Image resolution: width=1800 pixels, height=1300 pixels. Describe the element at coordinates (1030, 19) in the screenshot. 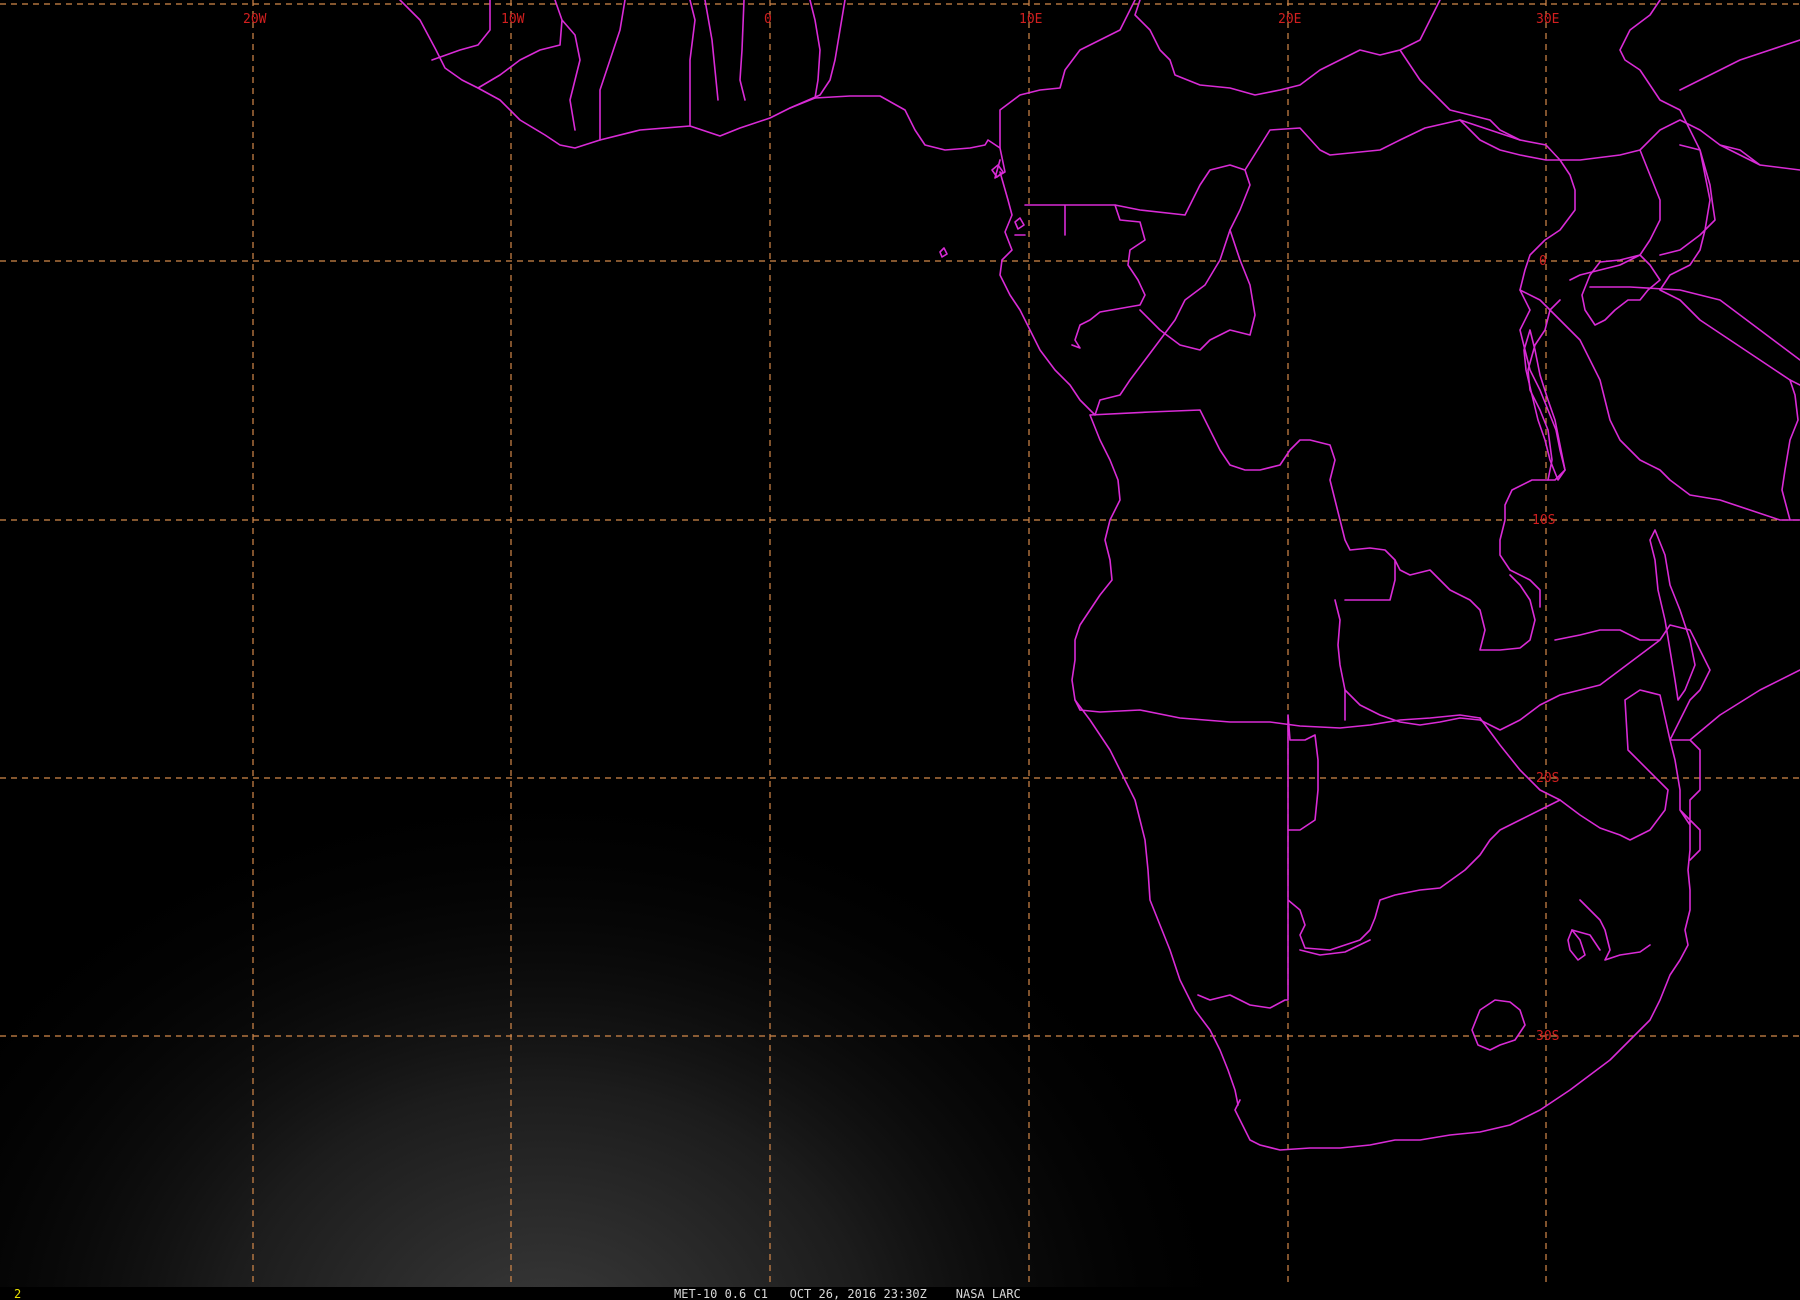

I see `lon-label-10e: 10E` at that location.